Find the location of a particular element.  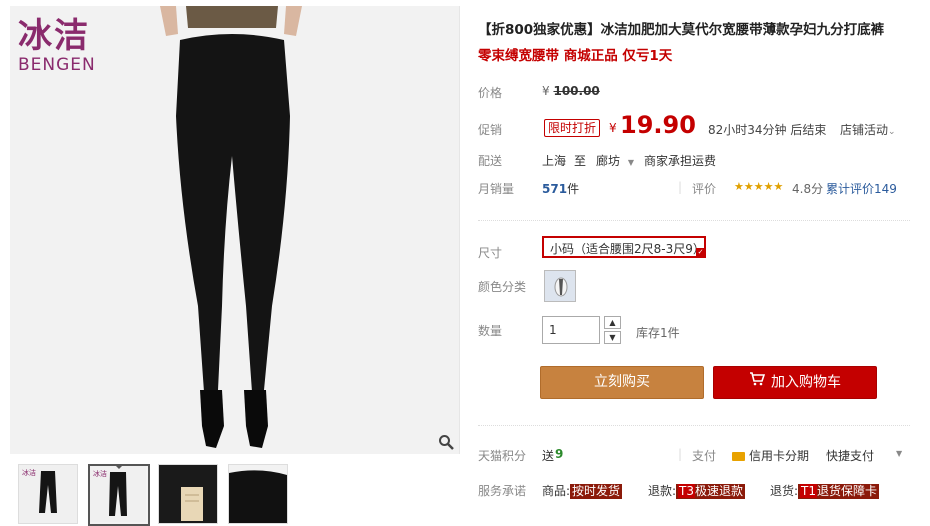

size-option-selected: 小码（适合腰围2尺8-3尺9） ✓ is located at coordinates (624, 247).